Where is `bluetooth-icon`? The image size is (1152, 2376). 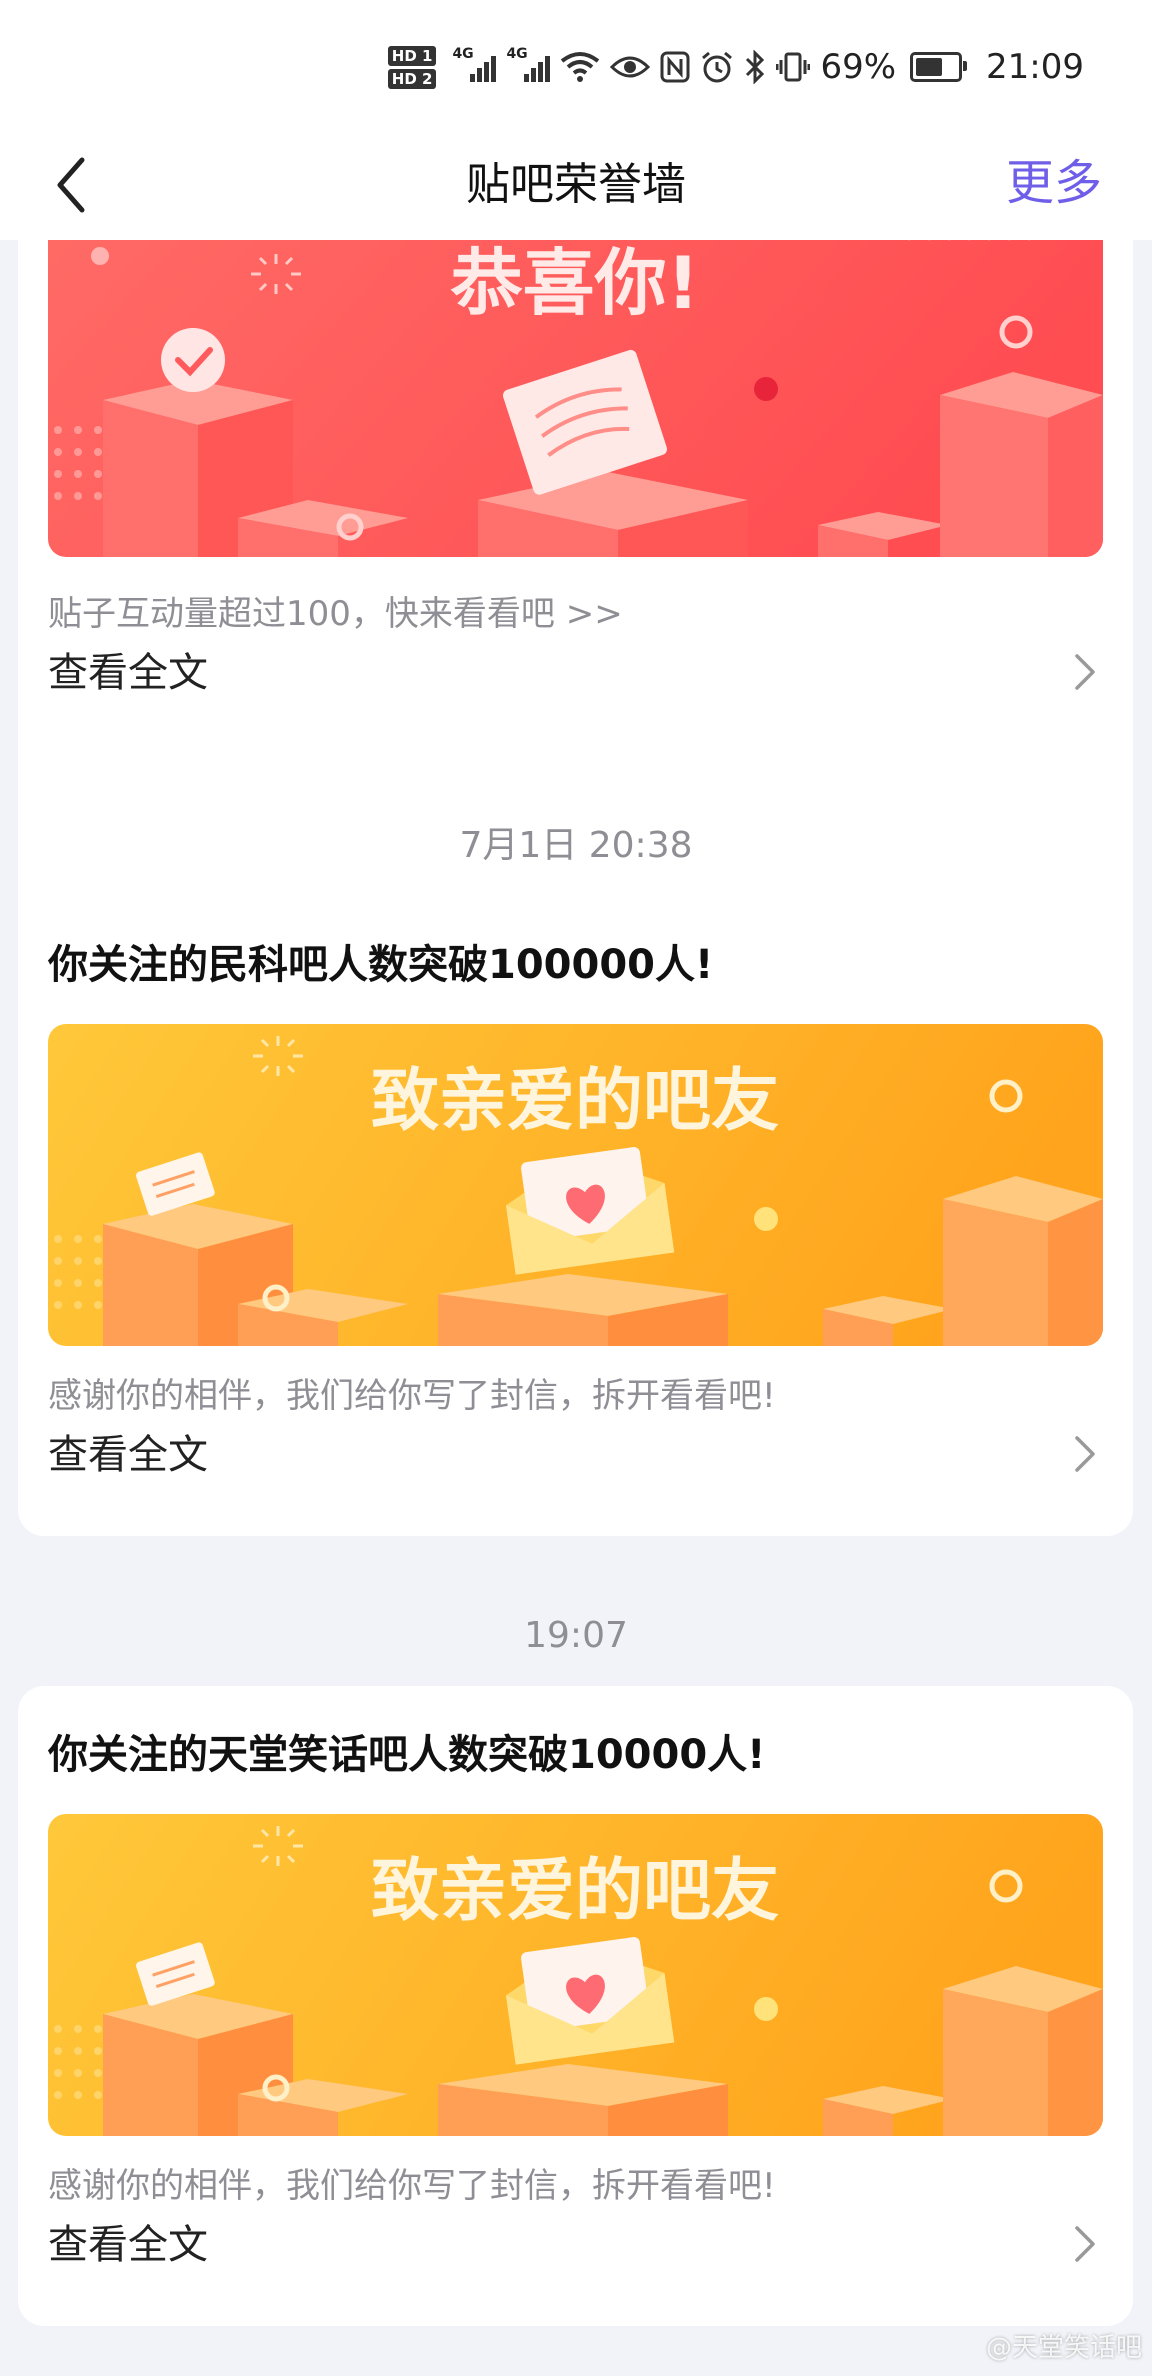 bluetooth-icon is located at coordinates (755, 67).